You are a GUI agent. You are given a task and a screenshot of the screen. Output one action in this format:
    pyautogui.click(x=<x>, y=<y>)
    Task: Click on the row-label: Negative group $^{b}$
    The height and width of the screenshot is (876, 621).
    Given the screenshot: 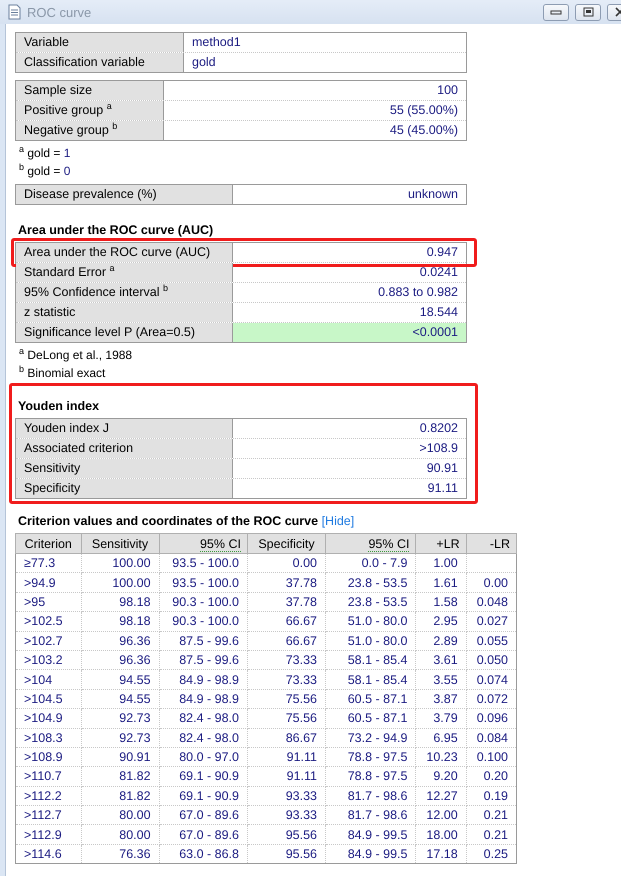 What is the action you would take?
    pyautogui.click(x=90, y=130)
    